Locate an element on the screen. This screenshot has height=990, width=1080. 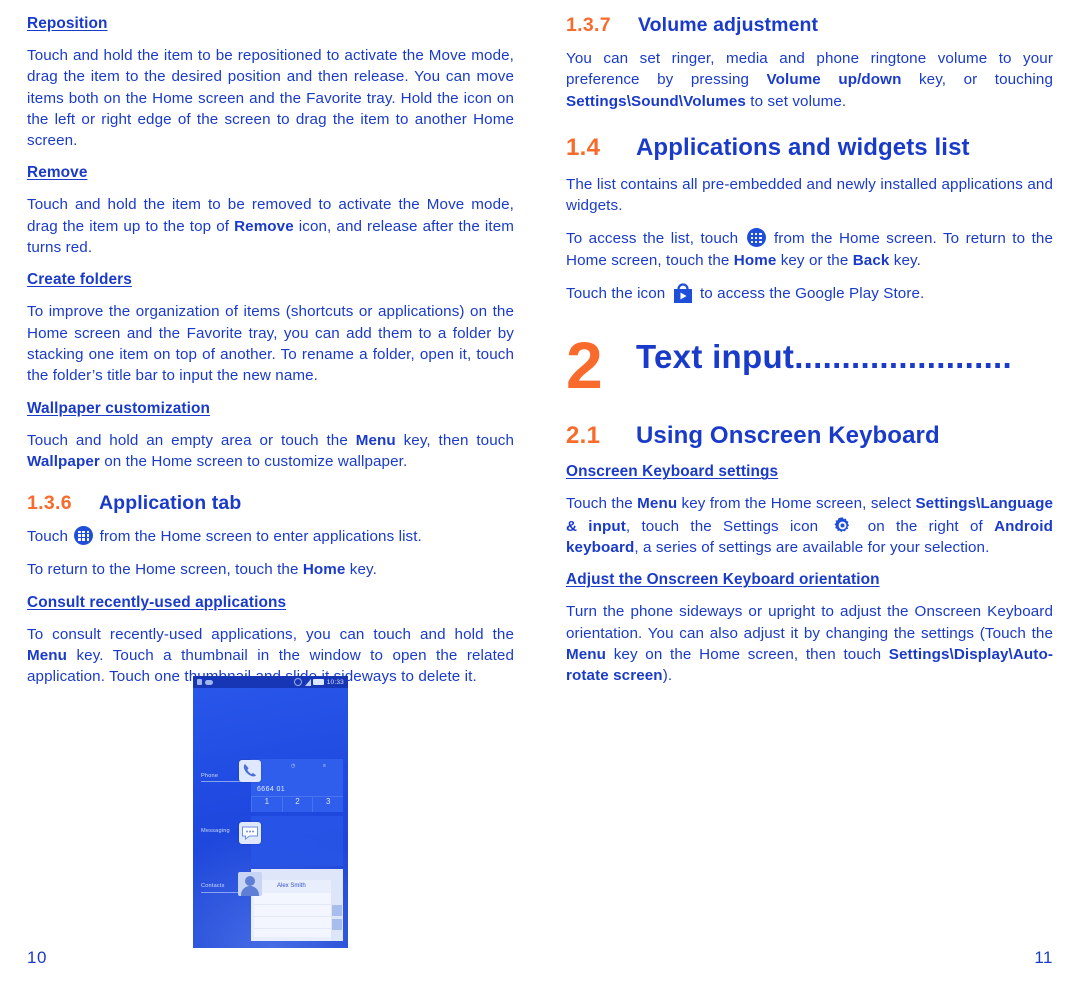
thumbnail-contacts: Alex Smith is located at coordinates (297, 905).